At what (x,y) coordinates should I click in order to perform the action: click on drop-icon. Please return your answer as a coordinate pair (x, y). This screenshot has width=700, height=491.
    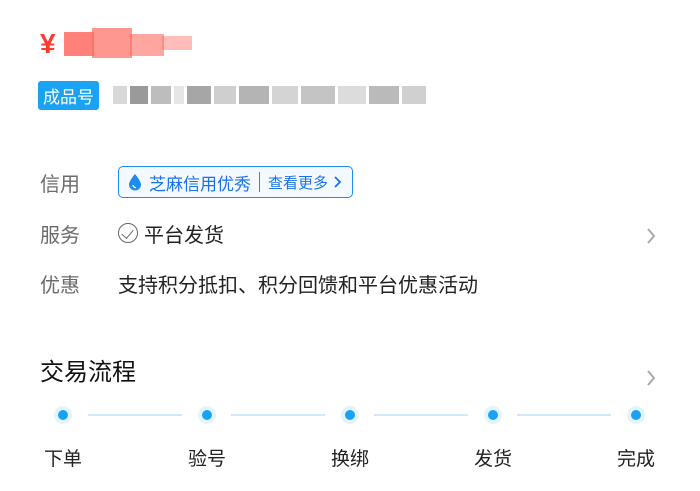
    Looking at the image, I should click on (135, 182).